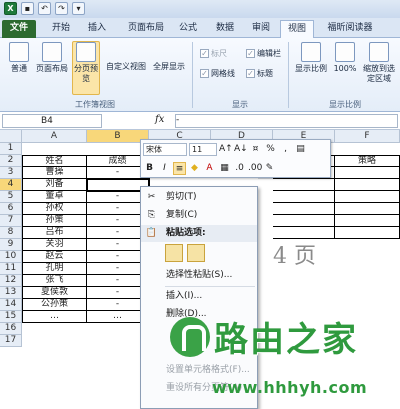  Describe the element at coordinates (367, 161) in the screenshot. I see `header-cell-strategy: 策略` at that location.